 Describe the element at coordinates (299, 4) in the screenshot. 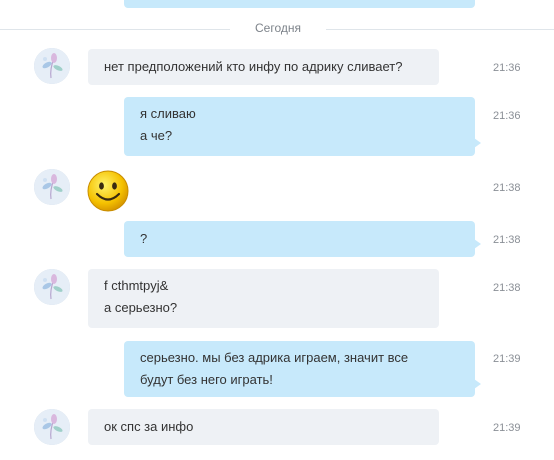

I see `previous-message-bubble` at that location.